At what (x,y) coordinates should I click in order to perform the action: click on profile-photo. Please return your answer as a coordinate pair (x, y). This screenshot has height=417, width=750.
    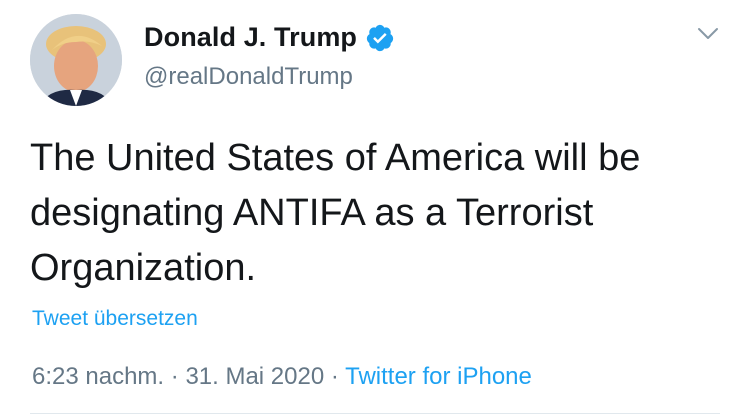
    Looking at the image, I should click on (76, 60).